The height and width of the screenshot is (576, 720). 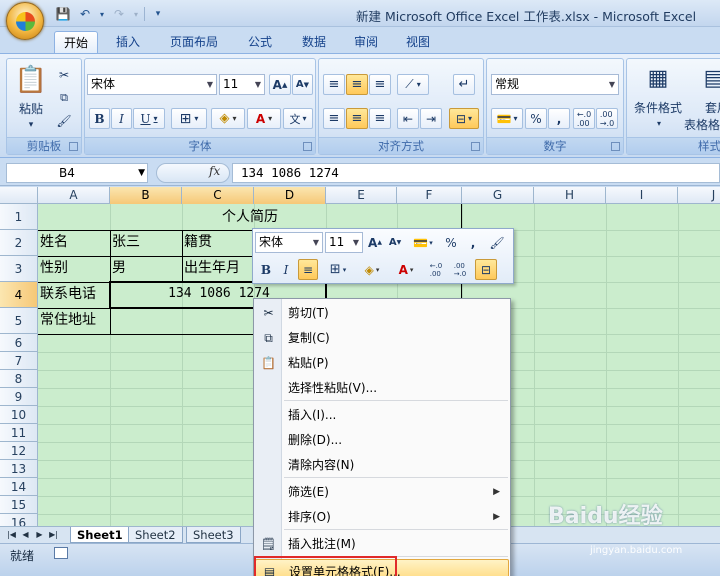 I want to click on orientation-icon: ⟋ ▾, so click(x=413, y=84).